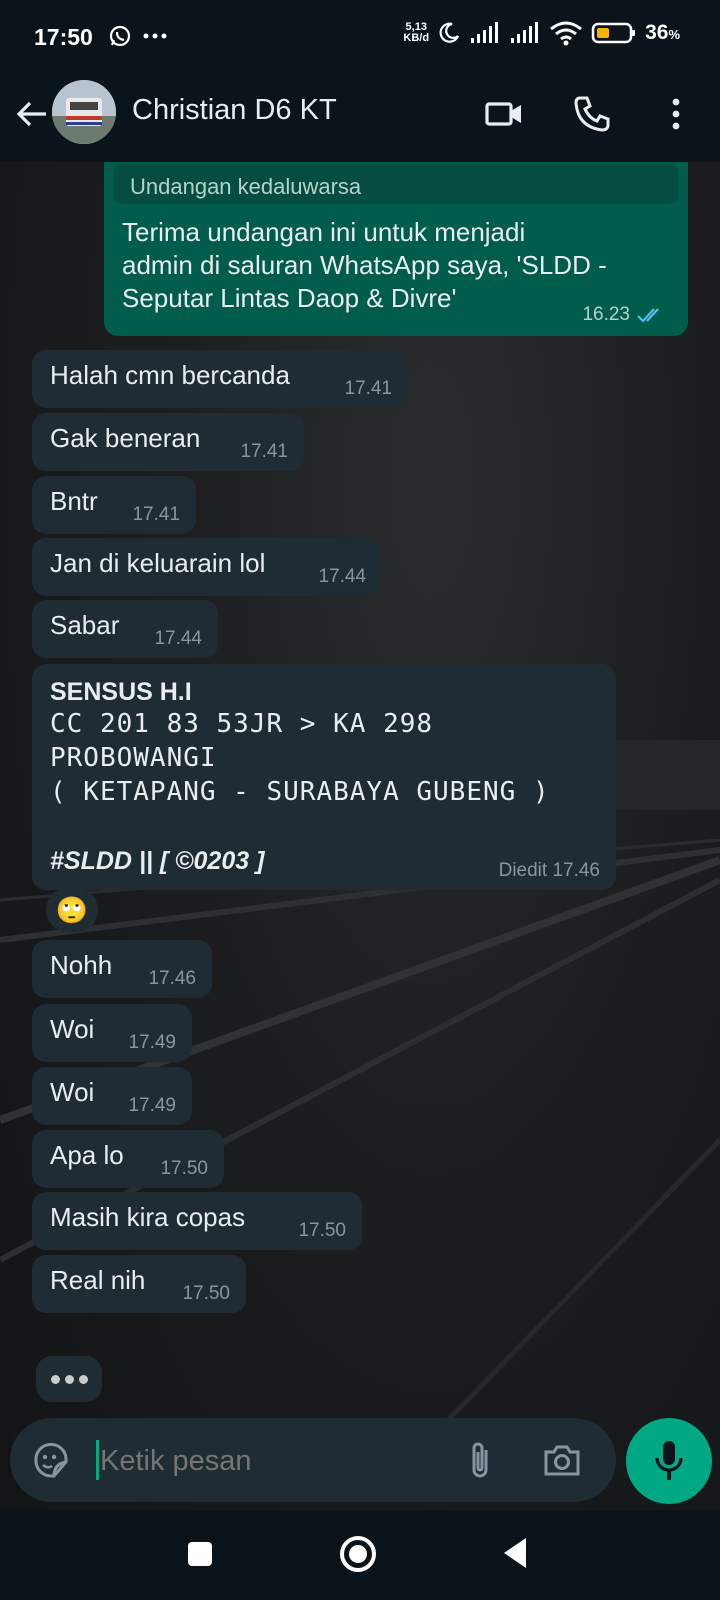 The width and height of the screenshot is (720, 1600). Describe the element at coordinates (133, 758) in the screenshot. I see `sensus-line: PROBOWANGI` at that location.